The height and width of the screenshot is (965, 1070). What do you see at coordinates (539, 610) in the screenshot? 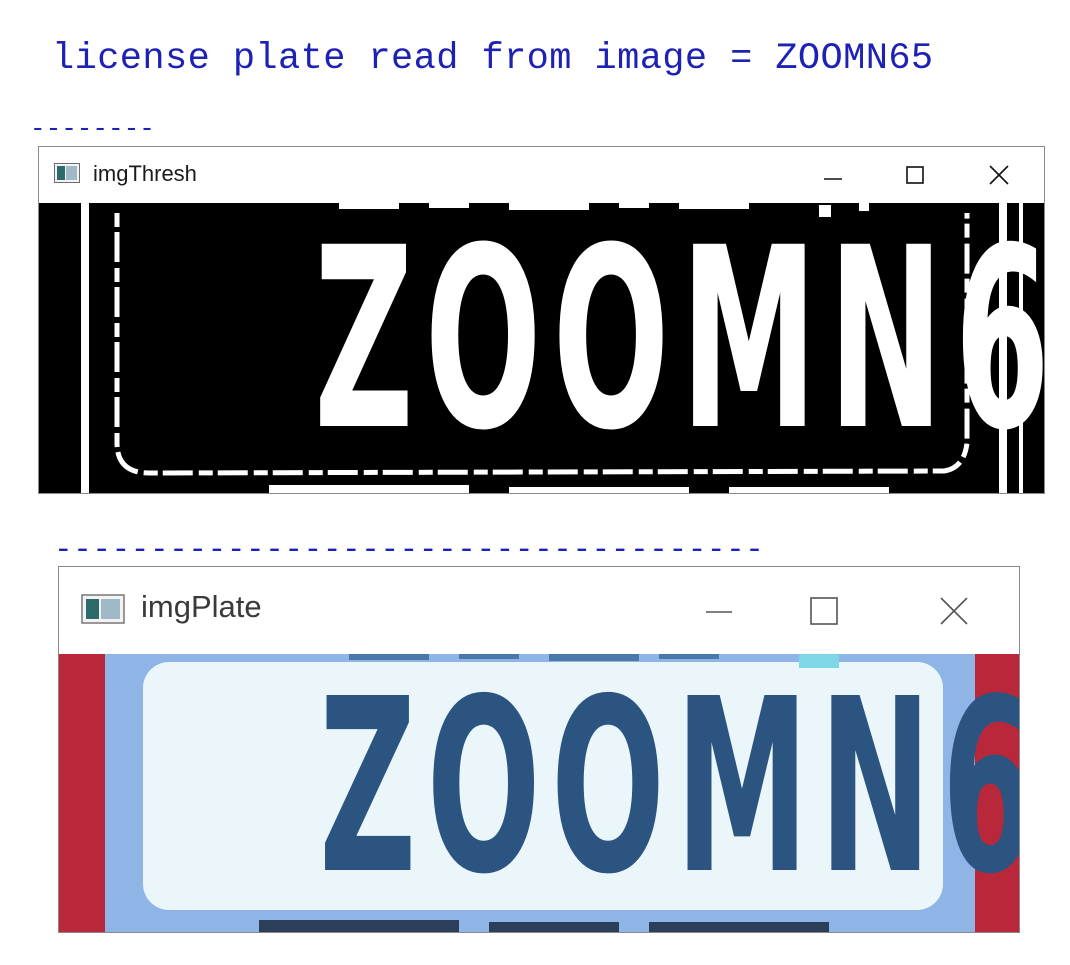
I see `imgplate-titlebar: imgPlate` at bounding box center [539, 610].